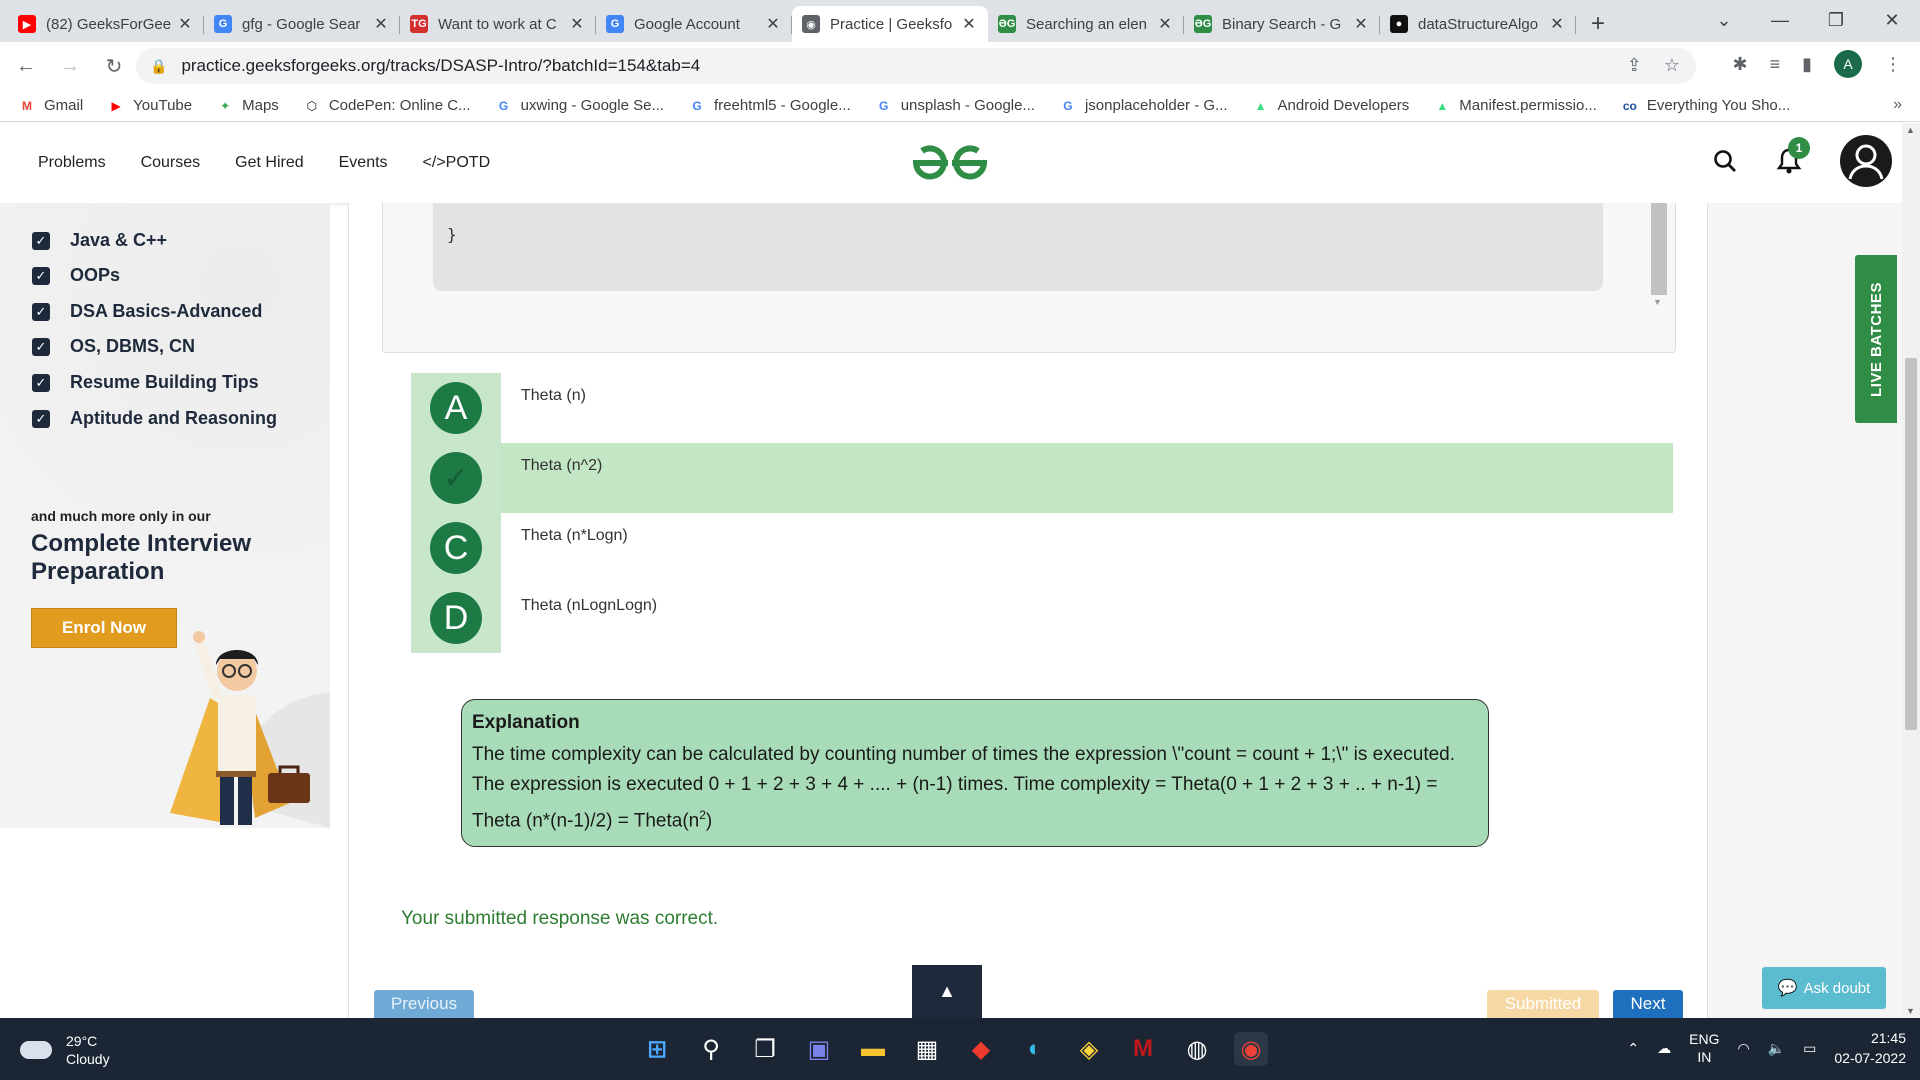 The image size is (1920, 1080). Describe the element at coordinates (247, 105) in the screenshot. I see `bookmark-item: ✦ Maps` at that location.